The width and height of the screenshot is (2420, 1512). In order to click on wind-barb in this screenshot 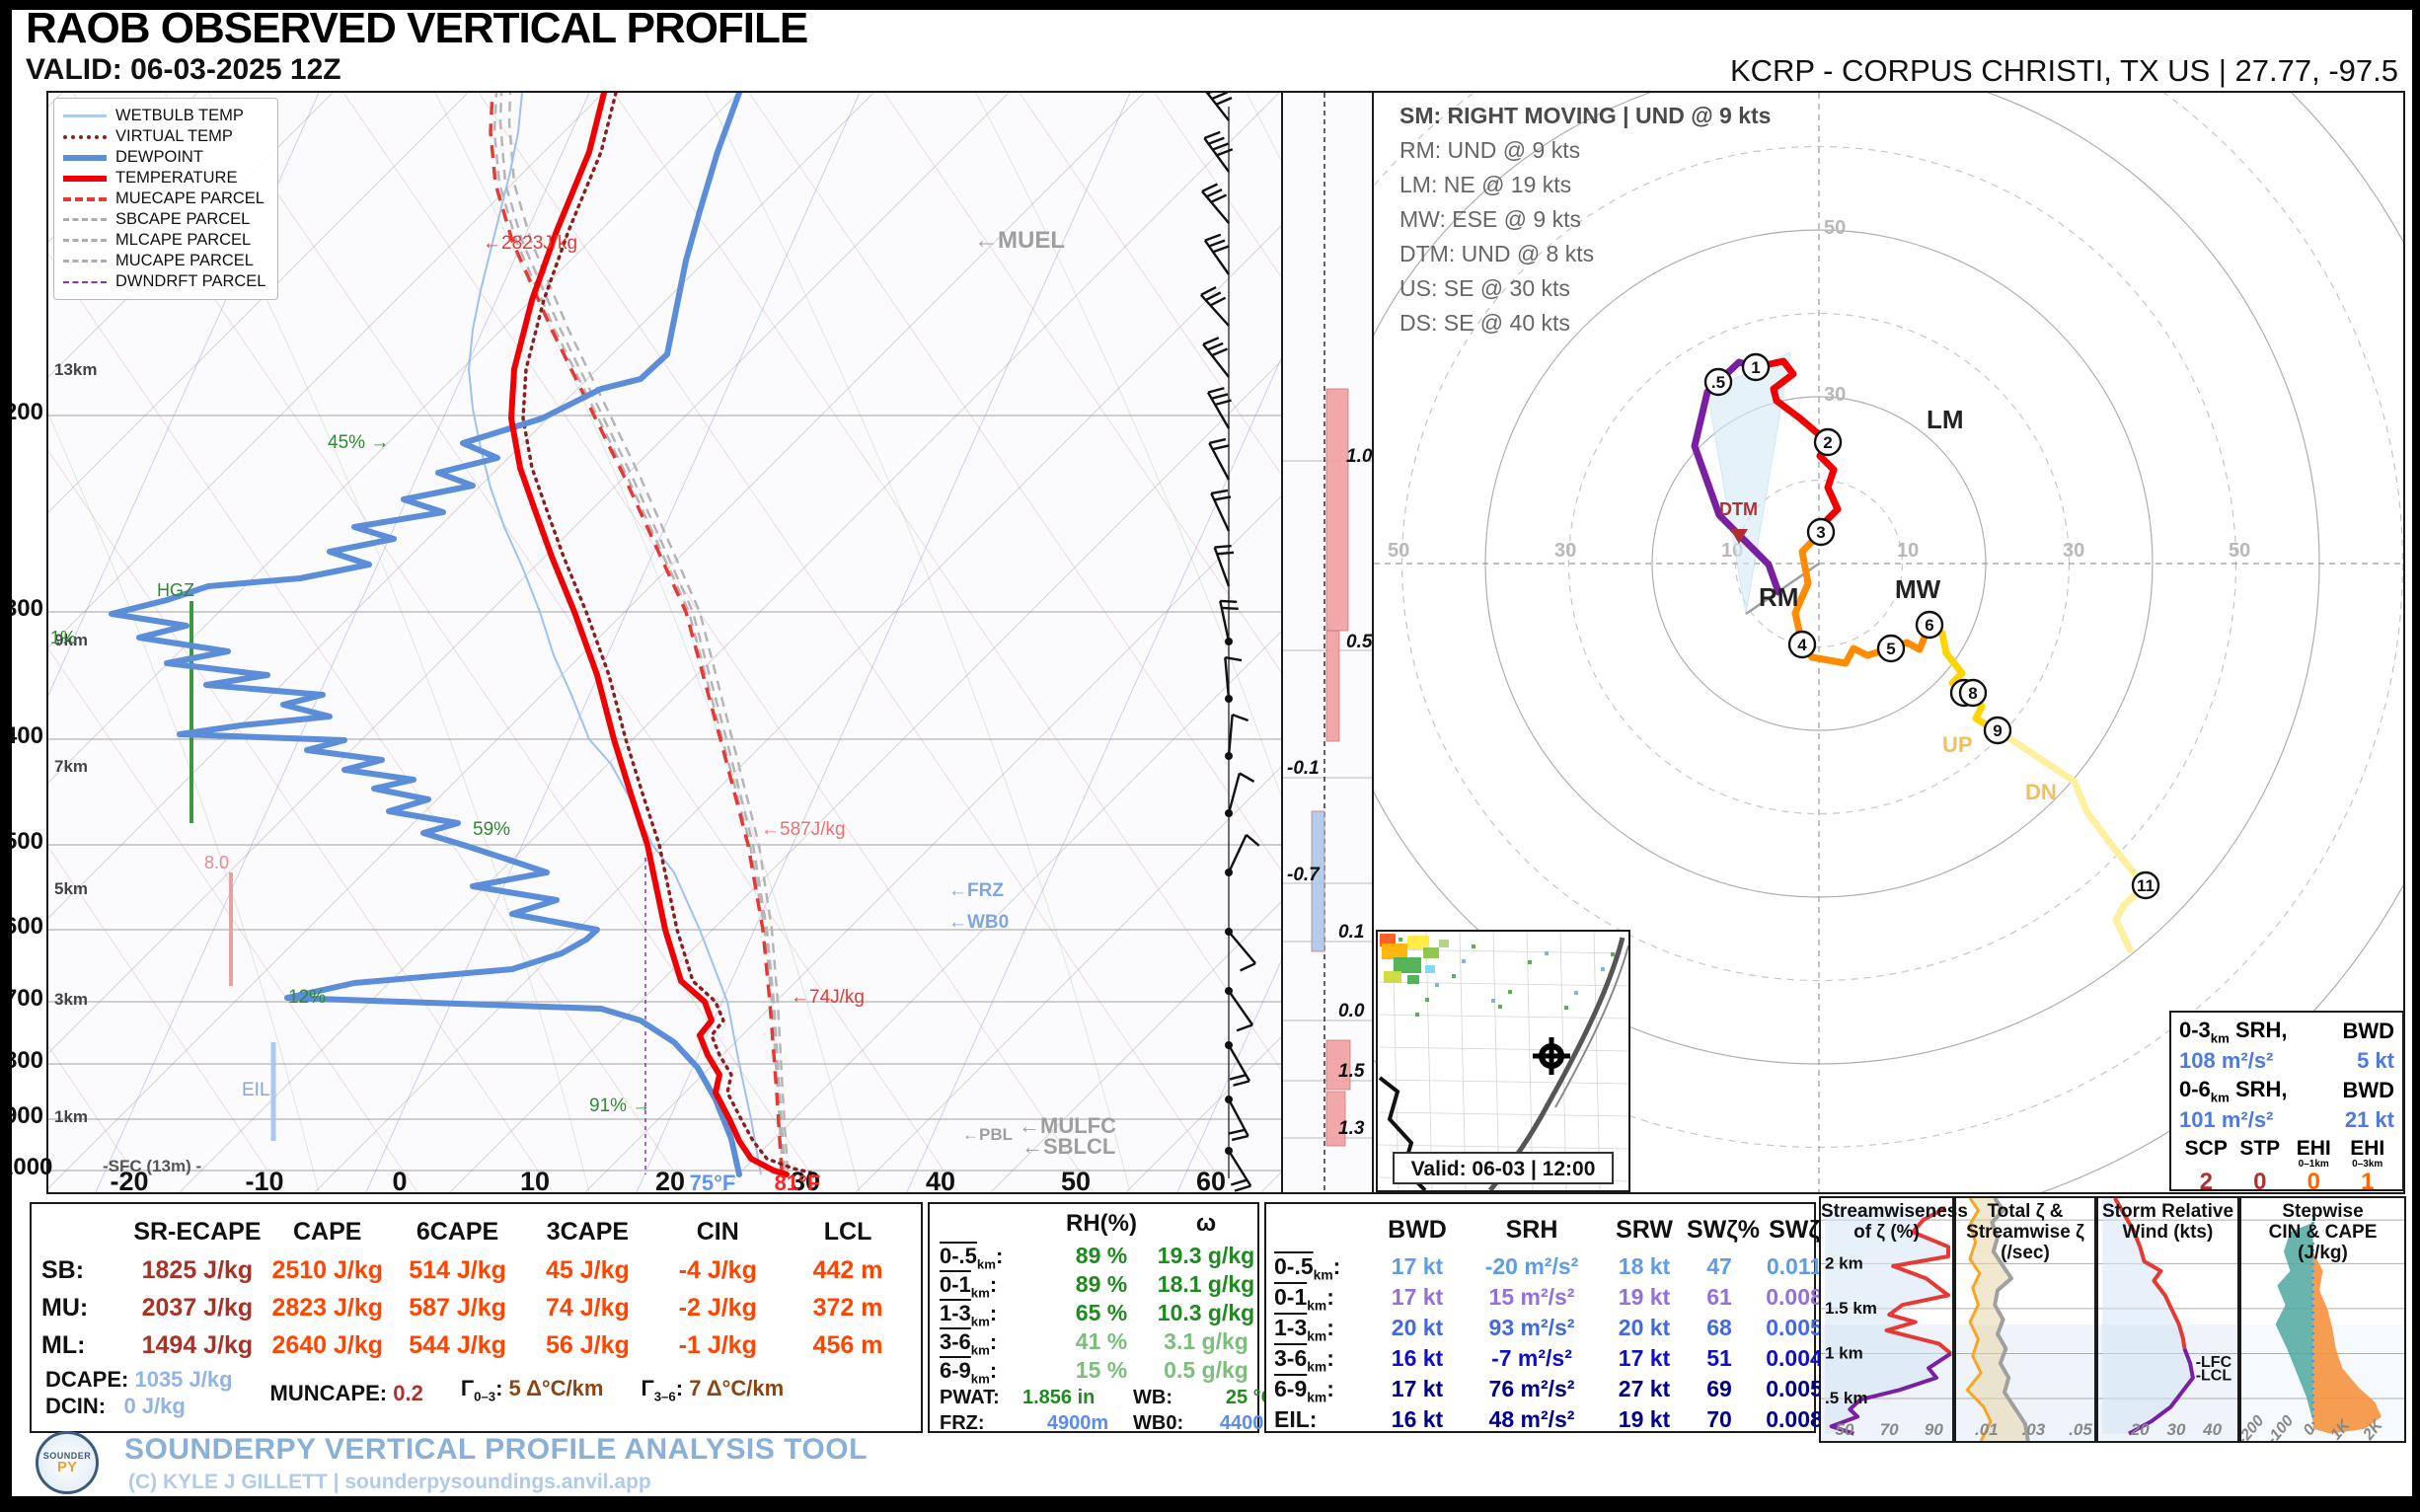, I will do `click(1237, 853)`.